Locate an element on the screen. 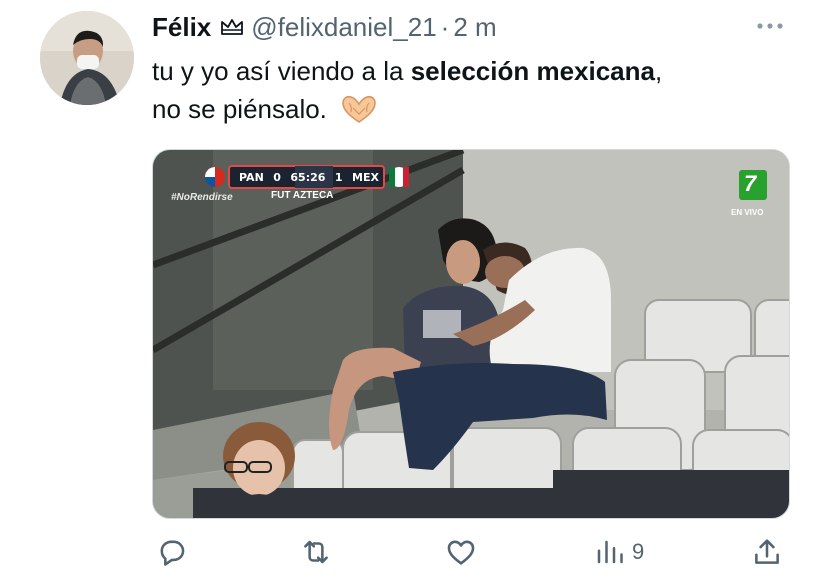  scoreboard: PAN 0 65:26 1 MEX is located at coordinates (309, 177).